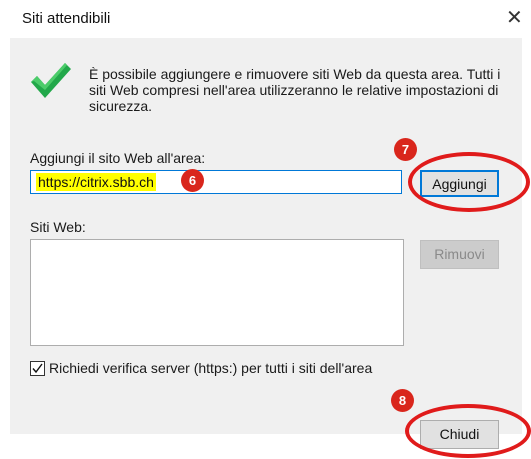 This screenshot has height=459, width=531. Describe the element at coordinates (514, 18) in the screenshot. I see `close-icon: ✕` at that location.